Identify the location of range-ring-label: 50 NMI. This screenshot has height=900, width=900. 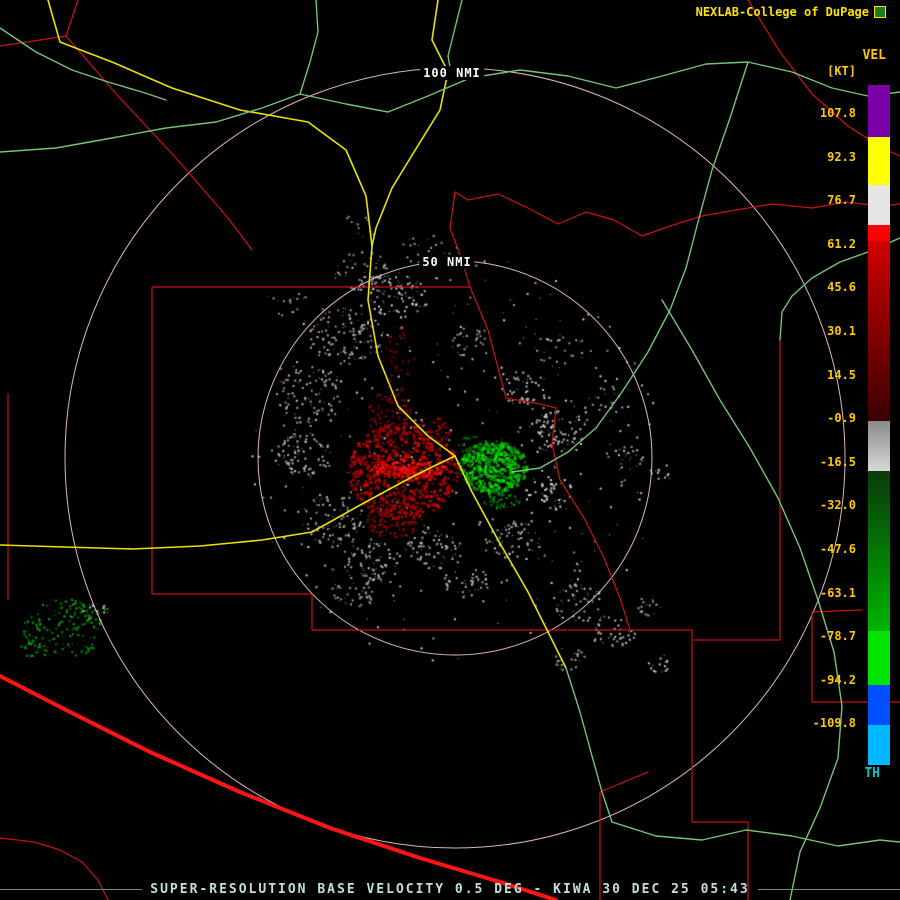
(447, 262).